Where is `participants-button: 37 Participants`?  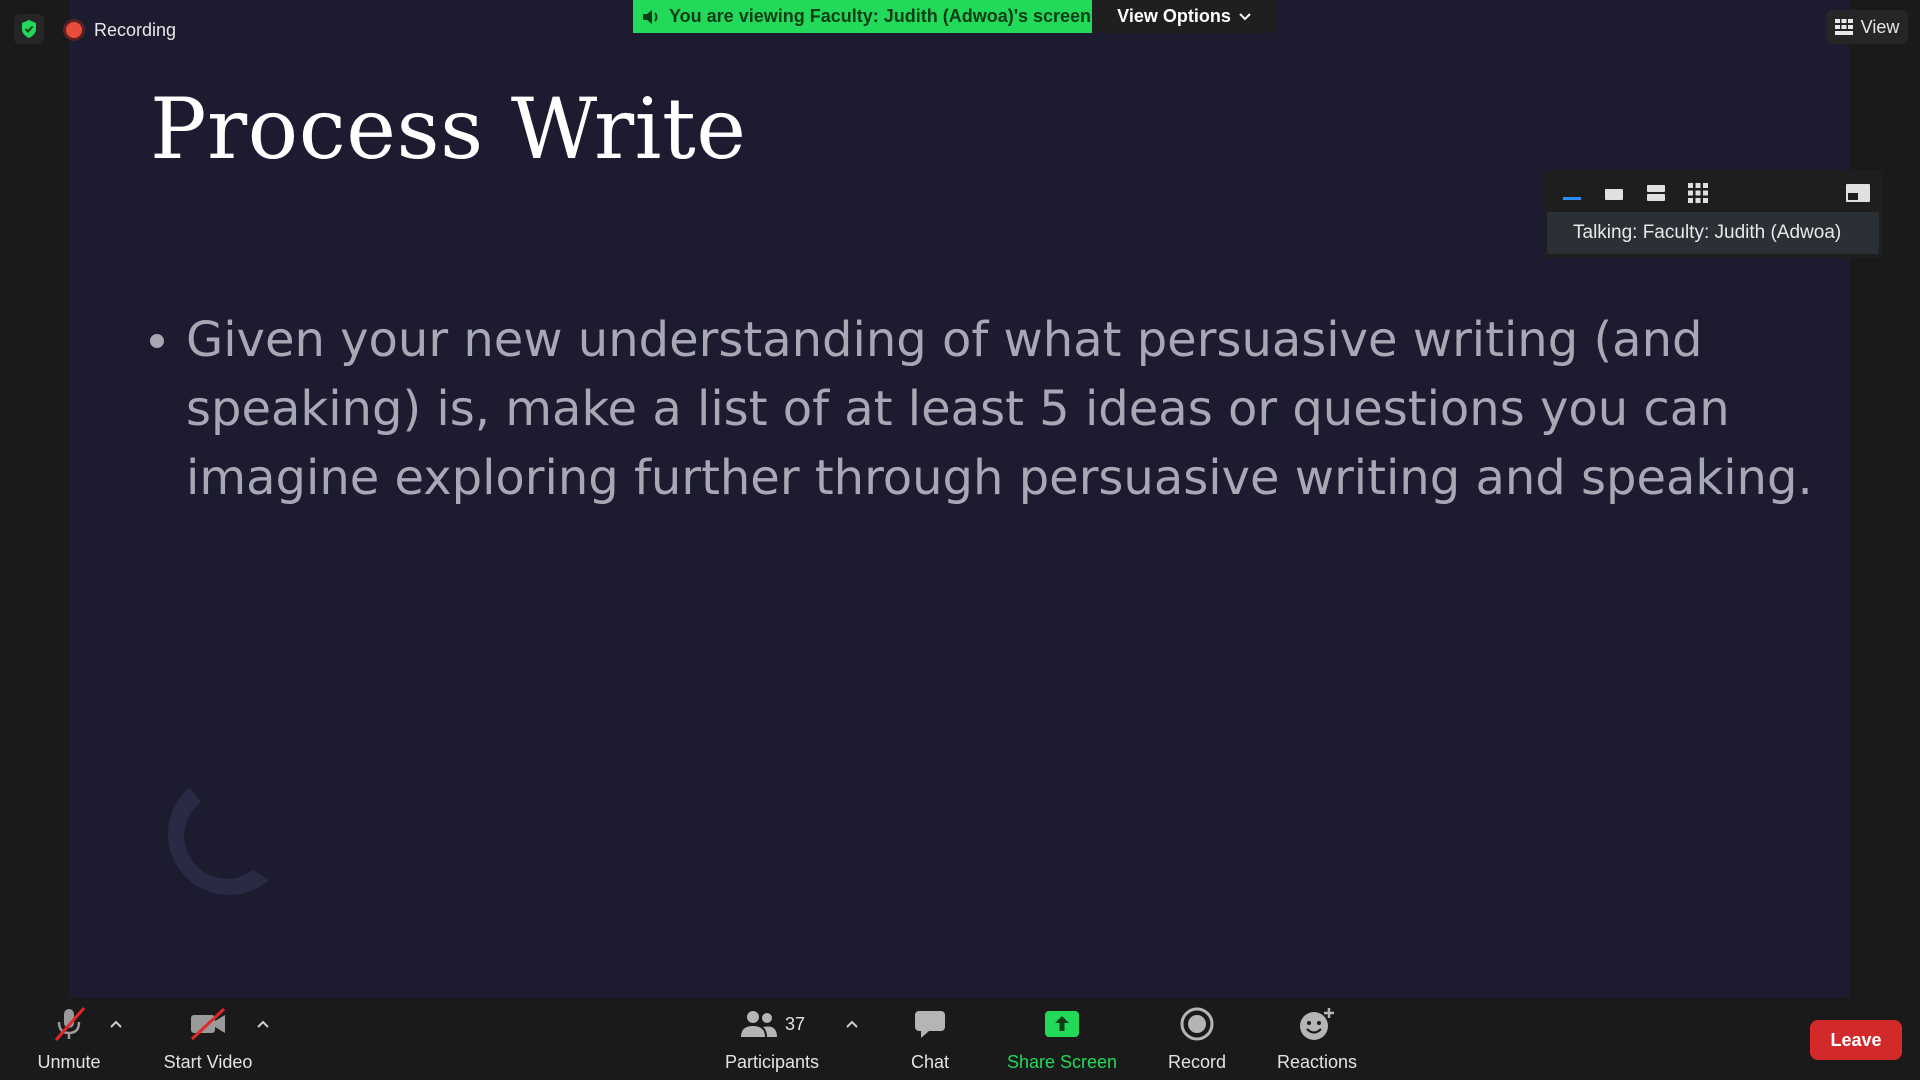
participants-button: 37 Participants is located at coordinates (772, 1040).